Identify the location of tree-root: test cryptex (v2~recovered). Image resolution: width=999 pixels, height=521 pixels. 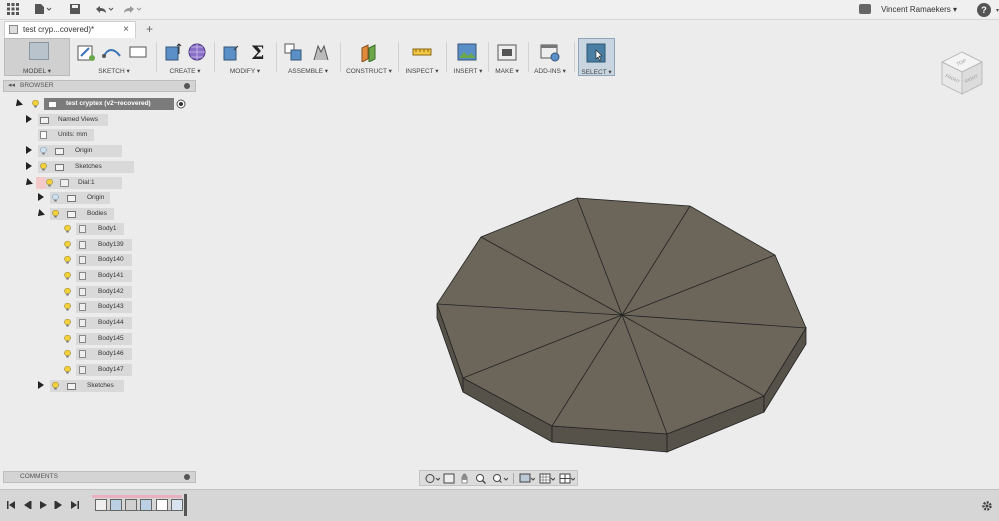
(102, 104).